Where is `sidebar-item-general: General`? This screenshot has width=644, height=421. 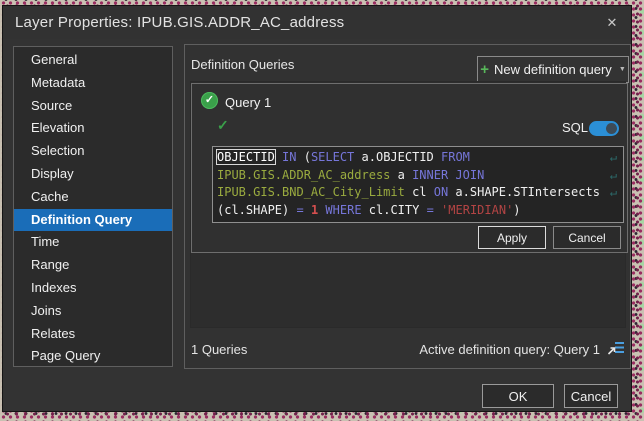
sidebar-item-general: General is located at coordinates (93, 60).